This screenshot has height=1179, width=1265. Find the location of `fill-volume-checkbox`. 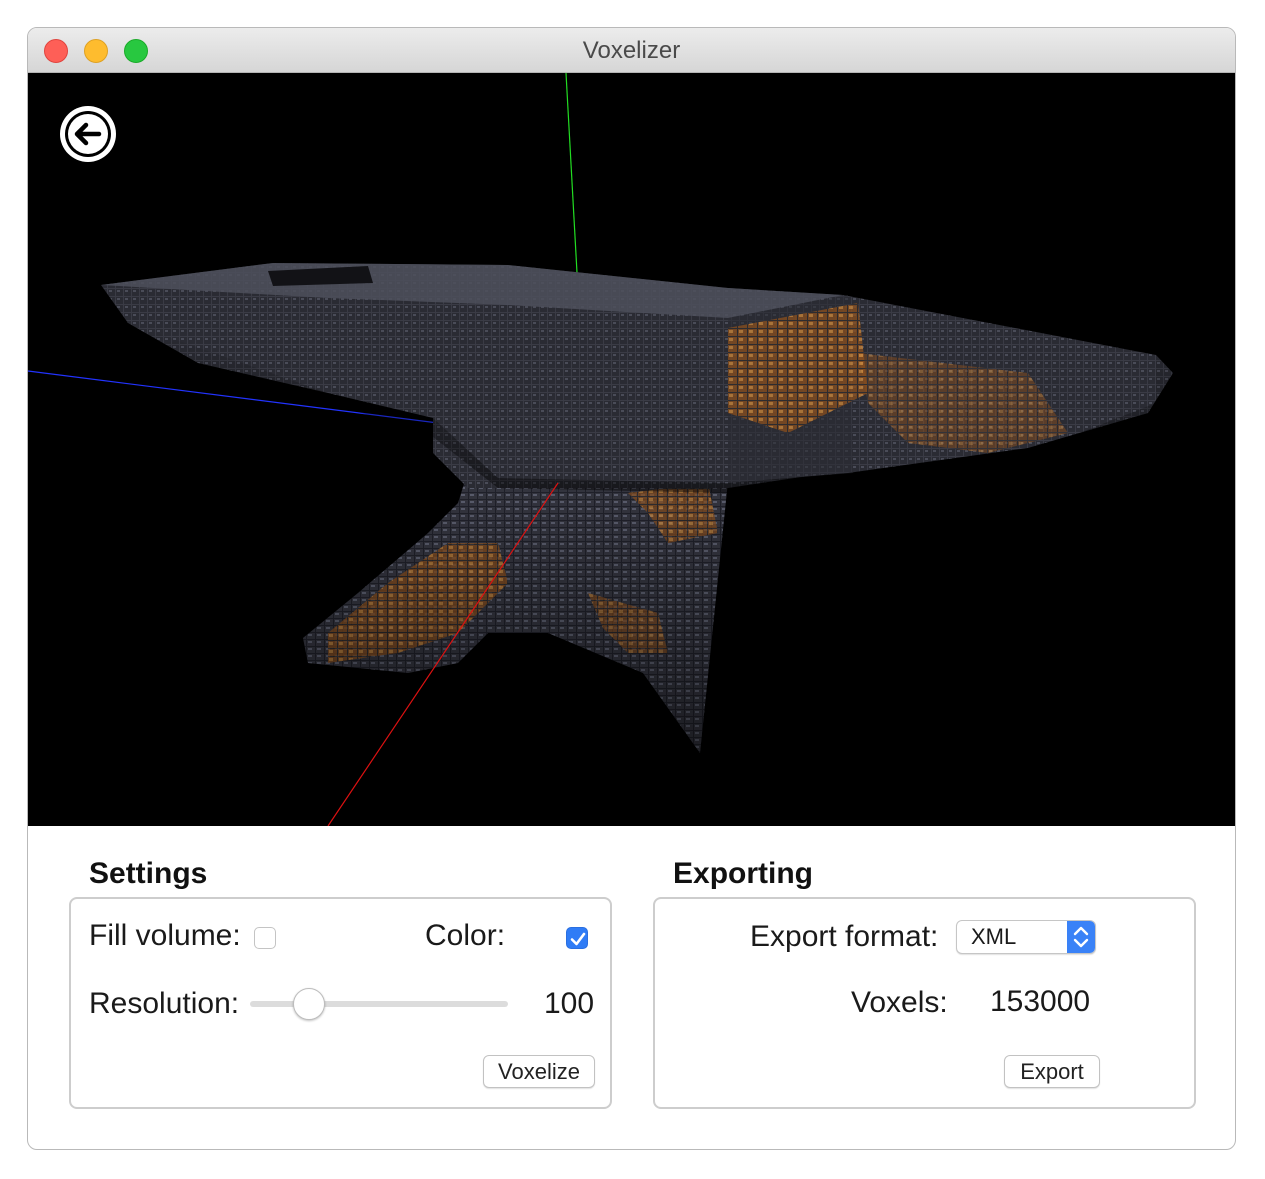

fill-volume-checkbox is located at coordinates (265, 938).